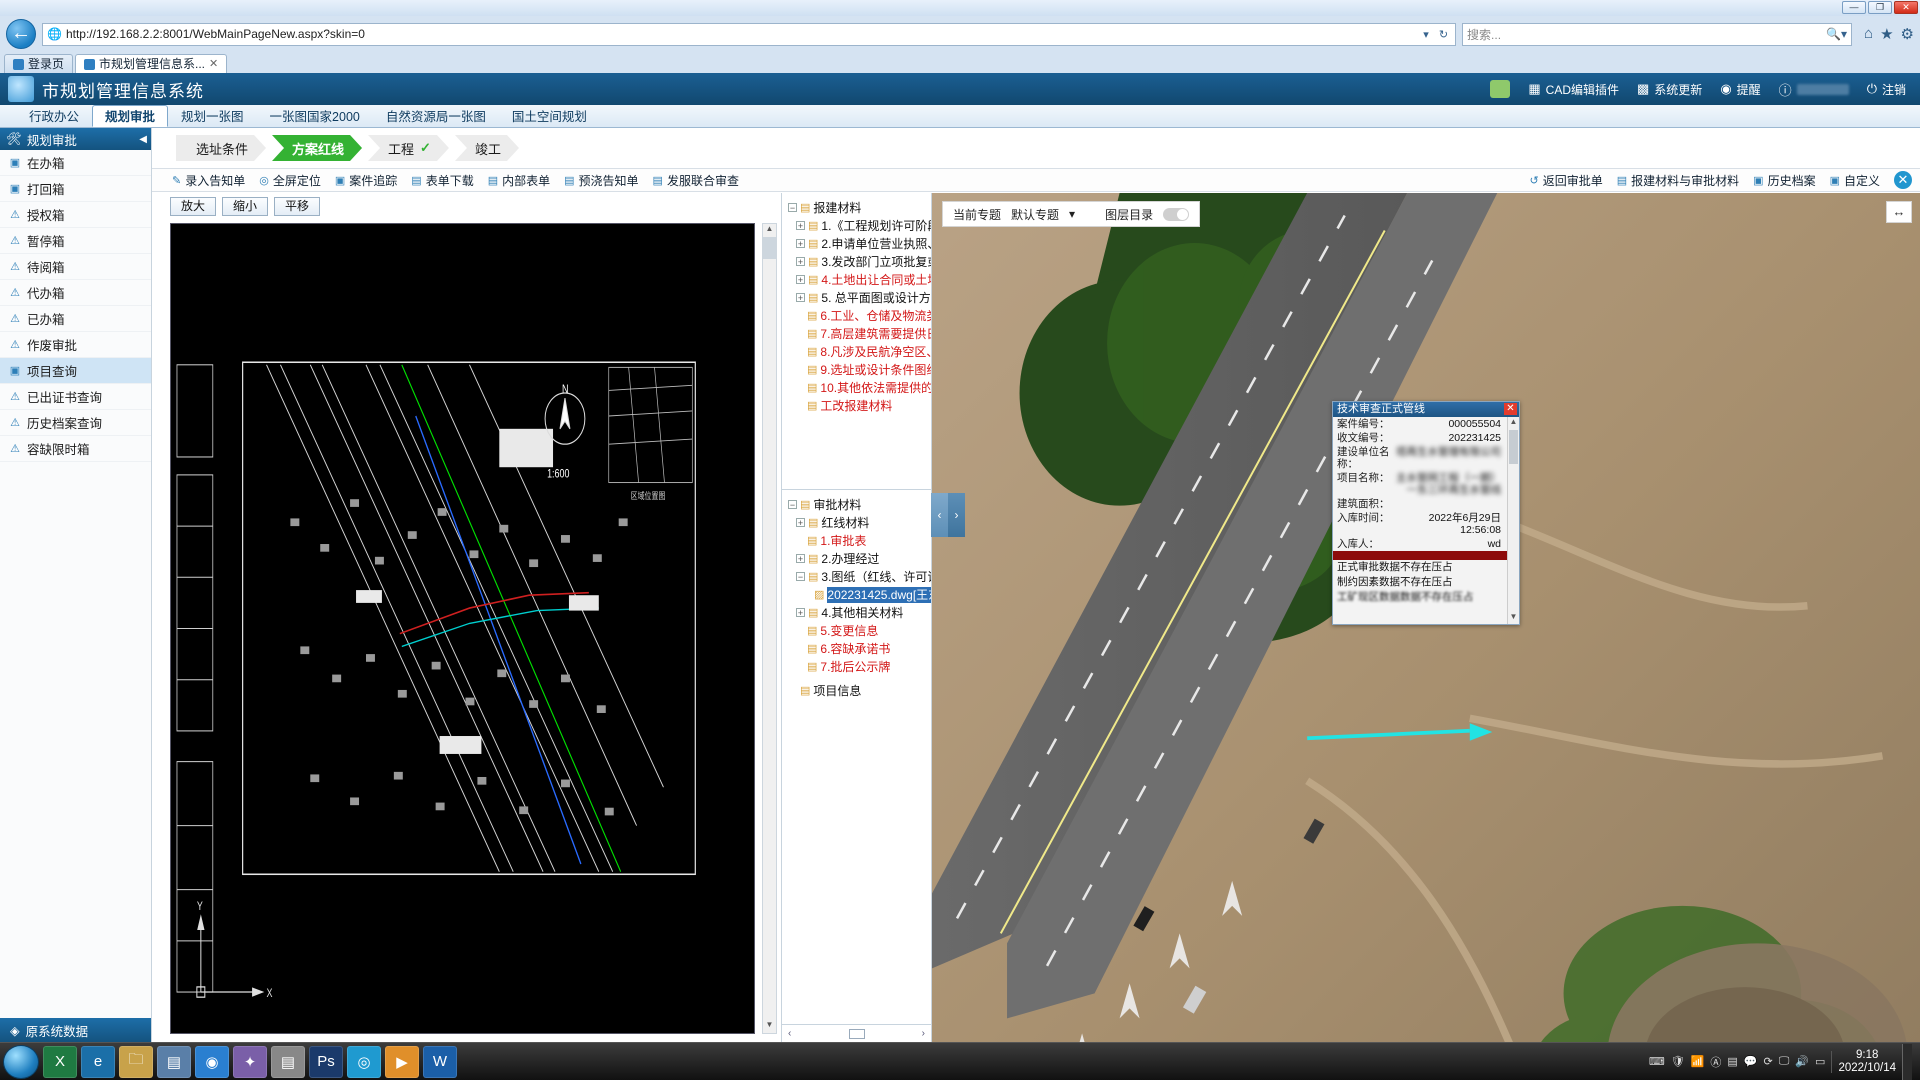  I want to click on panel-collapse-left-button: ‹, so click(939, 515).